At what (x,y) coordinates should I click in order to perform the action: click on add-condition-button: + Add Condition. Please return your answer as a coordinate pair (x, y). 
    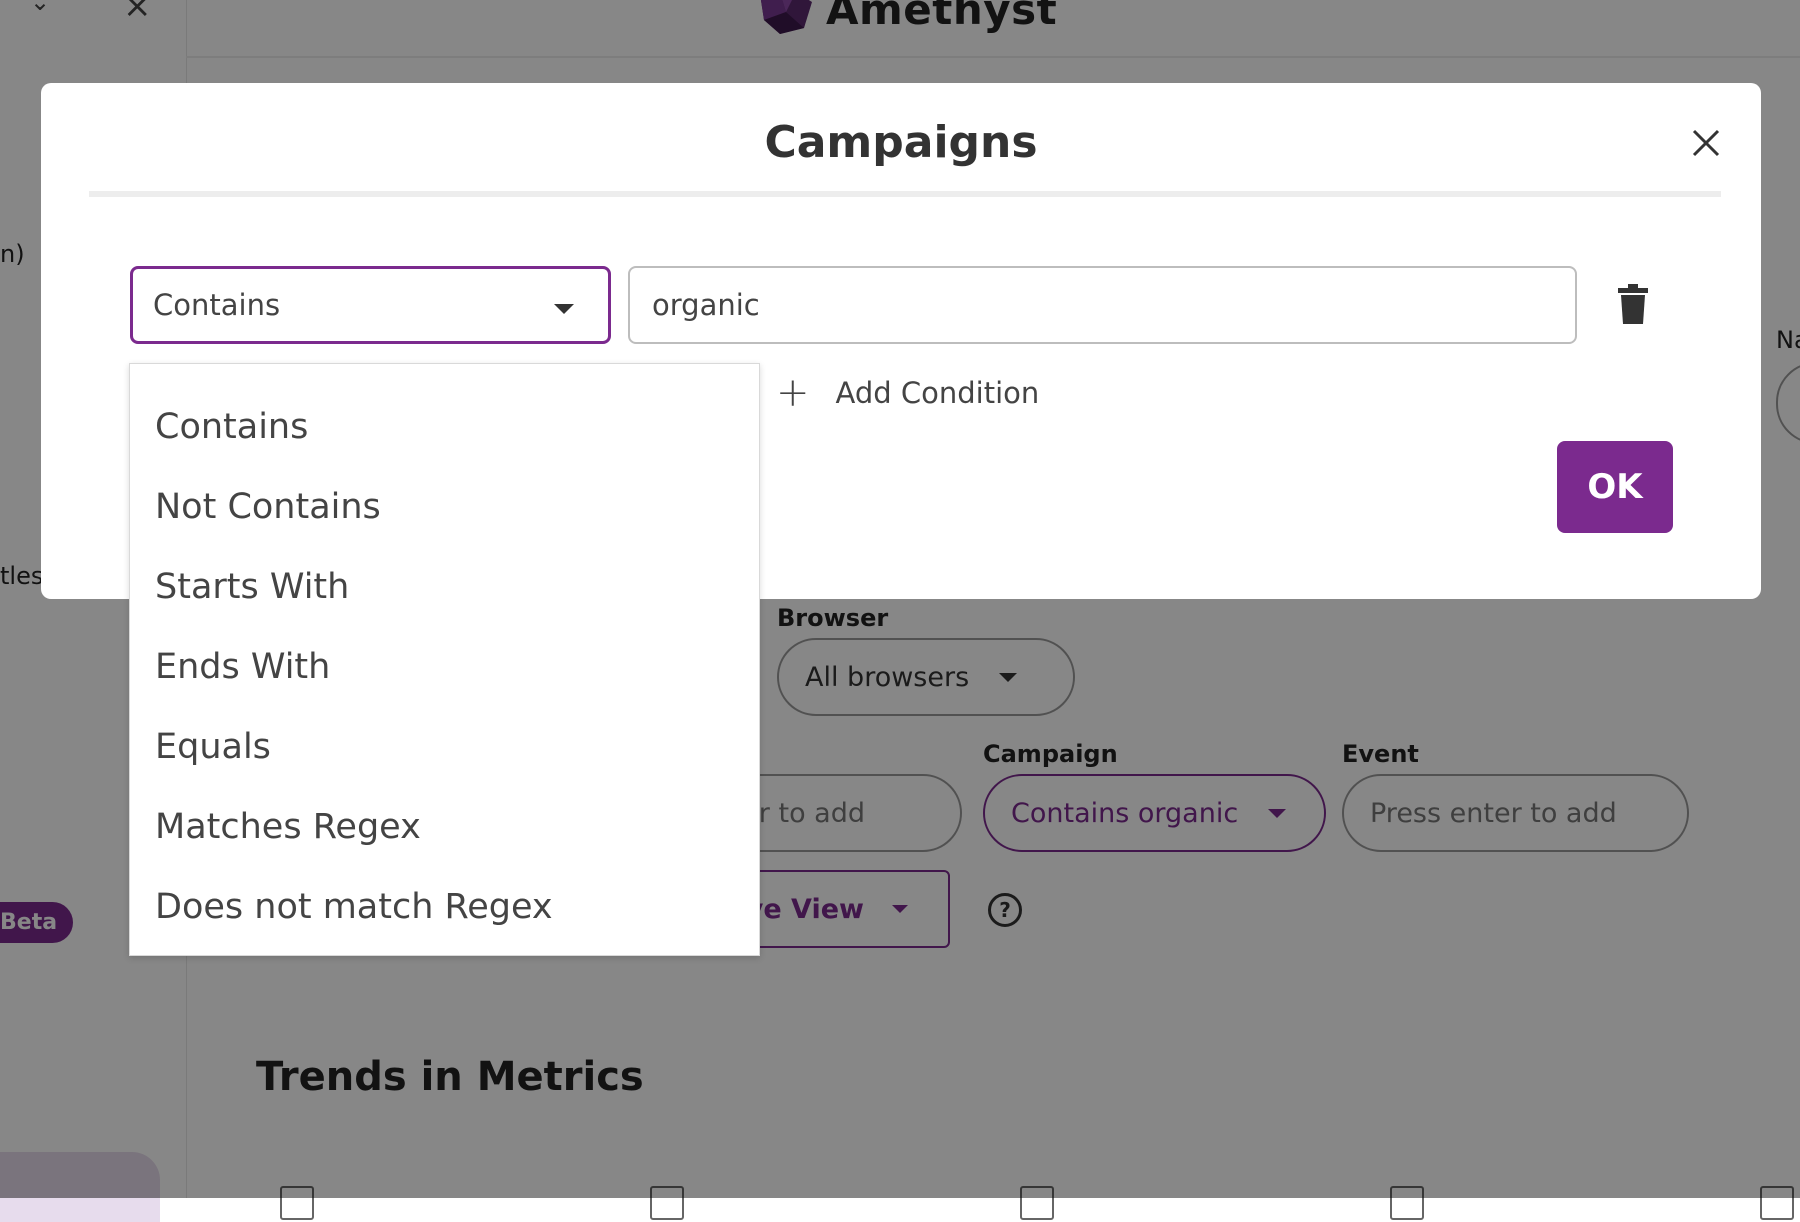
    Looking at the image, I should click on (907, 393).